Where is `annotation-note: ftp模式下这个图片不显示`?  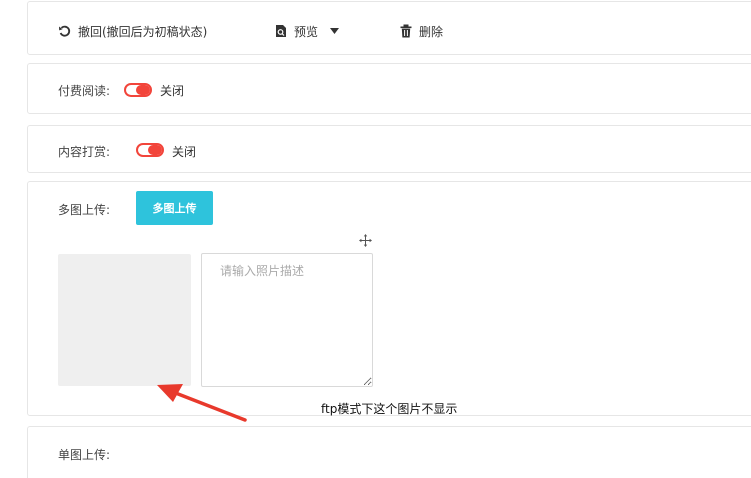 annotation-note: ftp模式下这个图片不显示 is located at coordinates (389, 409).